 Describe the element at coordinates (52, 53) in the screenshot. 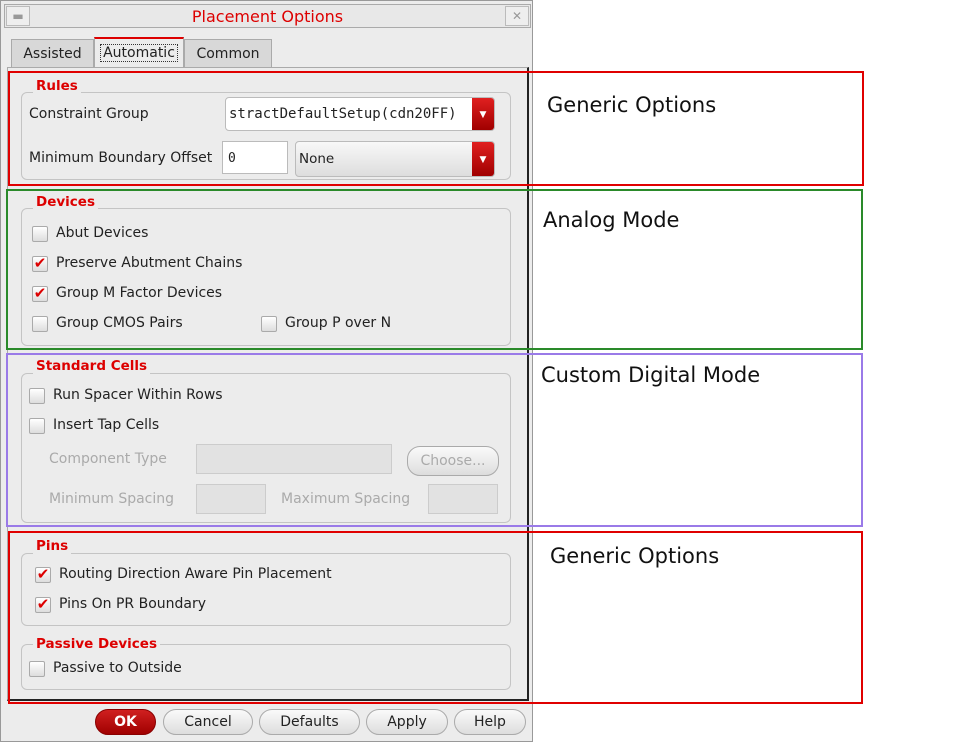

I see `tab-assisted: Assisted` at that location.